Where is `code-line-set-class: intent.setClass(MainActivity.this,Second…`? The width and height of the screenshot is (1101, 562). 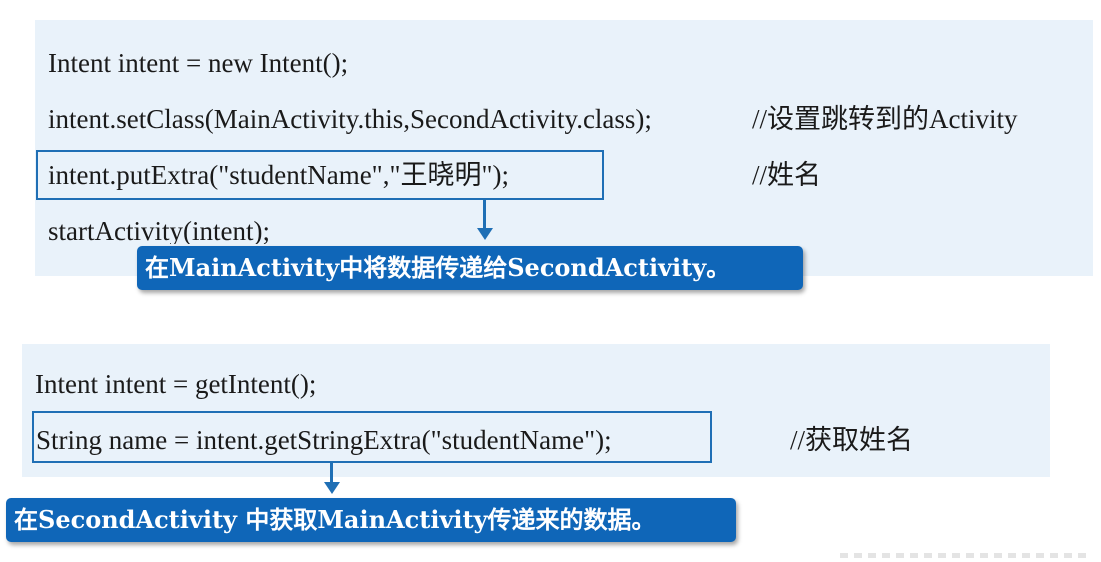 code-line-set-class: intent.setClass(MainActivity.this,Second… is located at coordinates (350, 119).